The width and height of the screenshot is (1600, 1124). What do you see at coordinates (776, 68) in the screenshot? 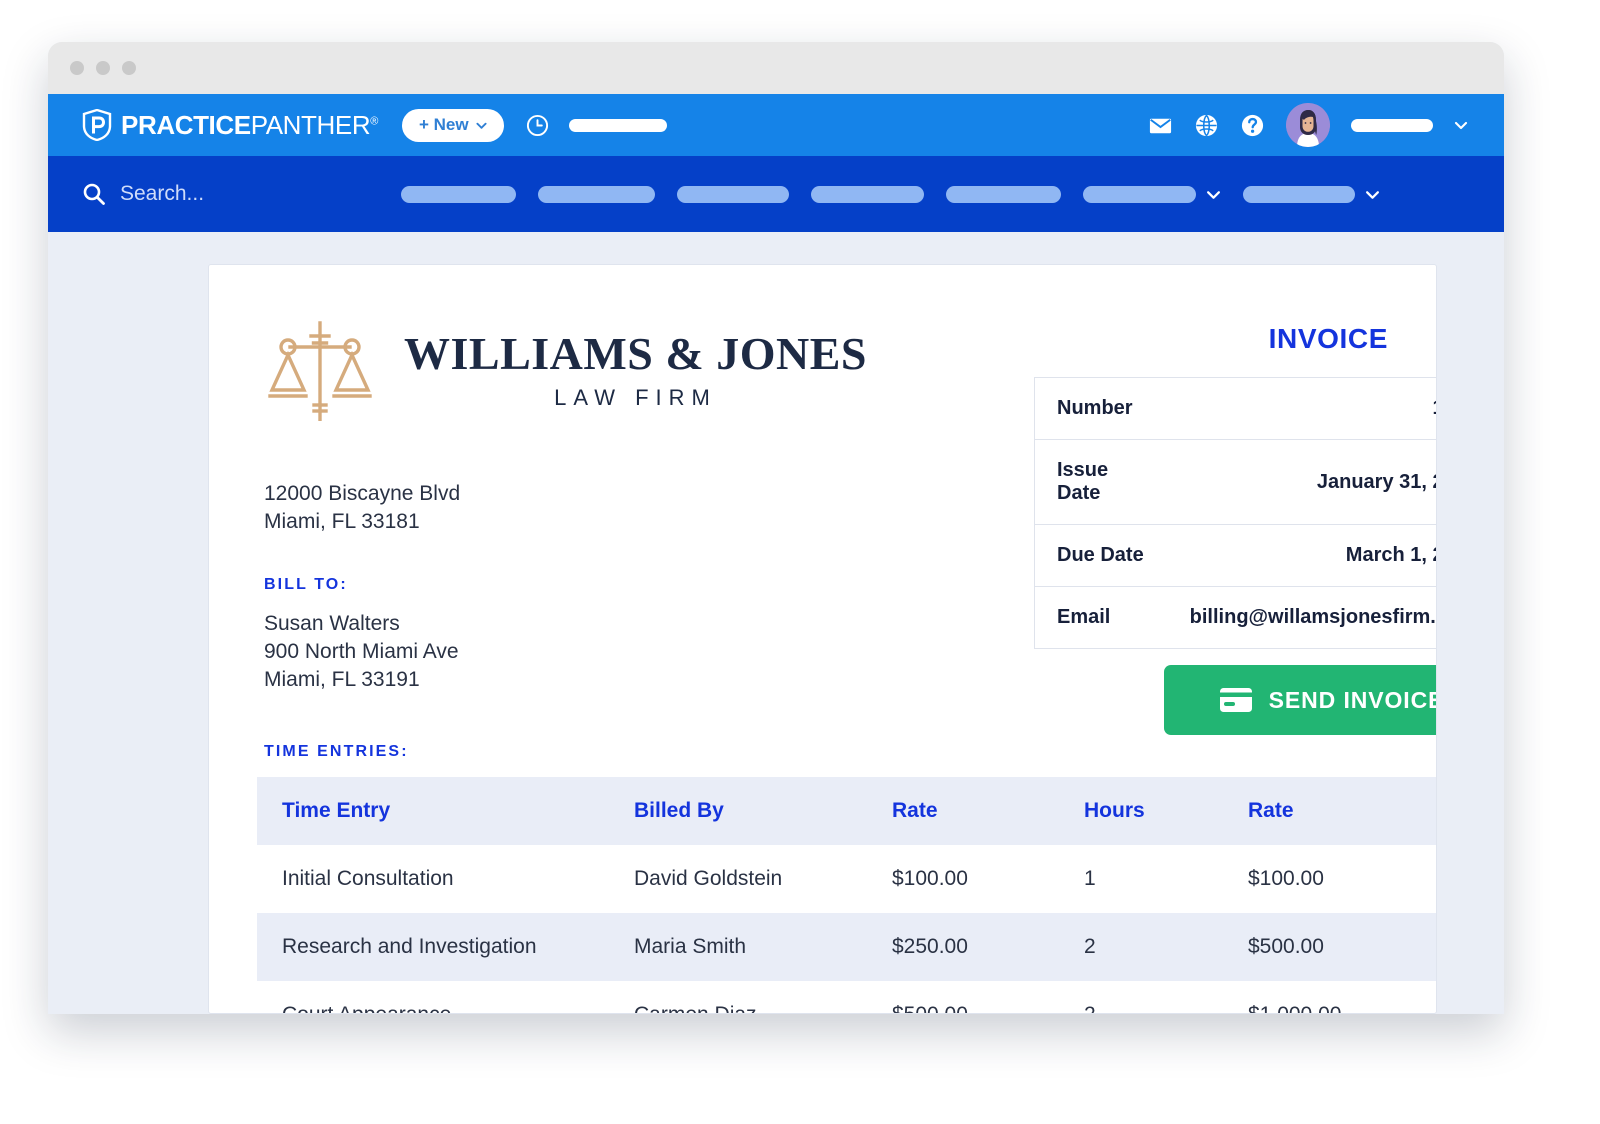
I see `browser-titlebar` at bounding box center [776, 68].